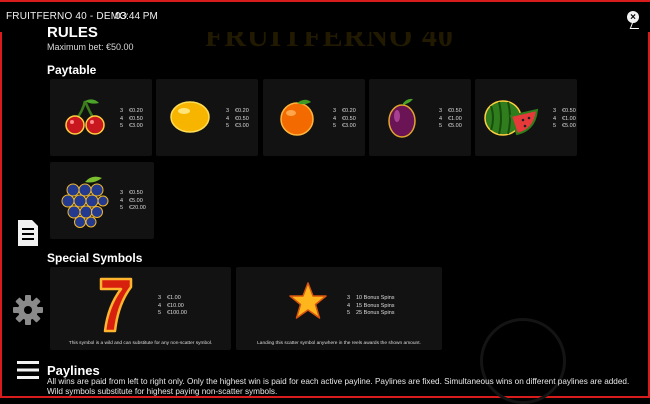 This screenshot has height=404, width=650. What do you see at coordinates (72, 32) in the screenshot?
I see `page-title: RULES` at bounding box center [72, 32].